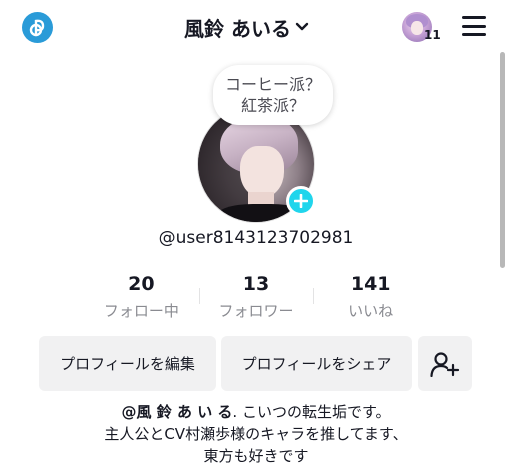 This screenshot has width=512, height=470. What do you see at coordinates (370, 297) in the screenshot?
I see `stat-likes: 141 いいね` at bounding box center [370, 297].